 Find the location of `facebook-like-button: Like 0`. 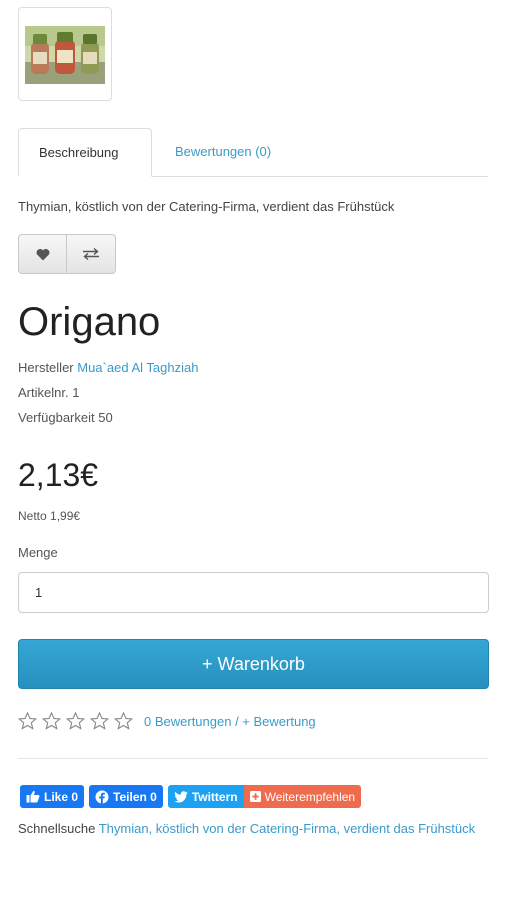

facebook-like-button: Like 0 is located at coordinates (52, 796).